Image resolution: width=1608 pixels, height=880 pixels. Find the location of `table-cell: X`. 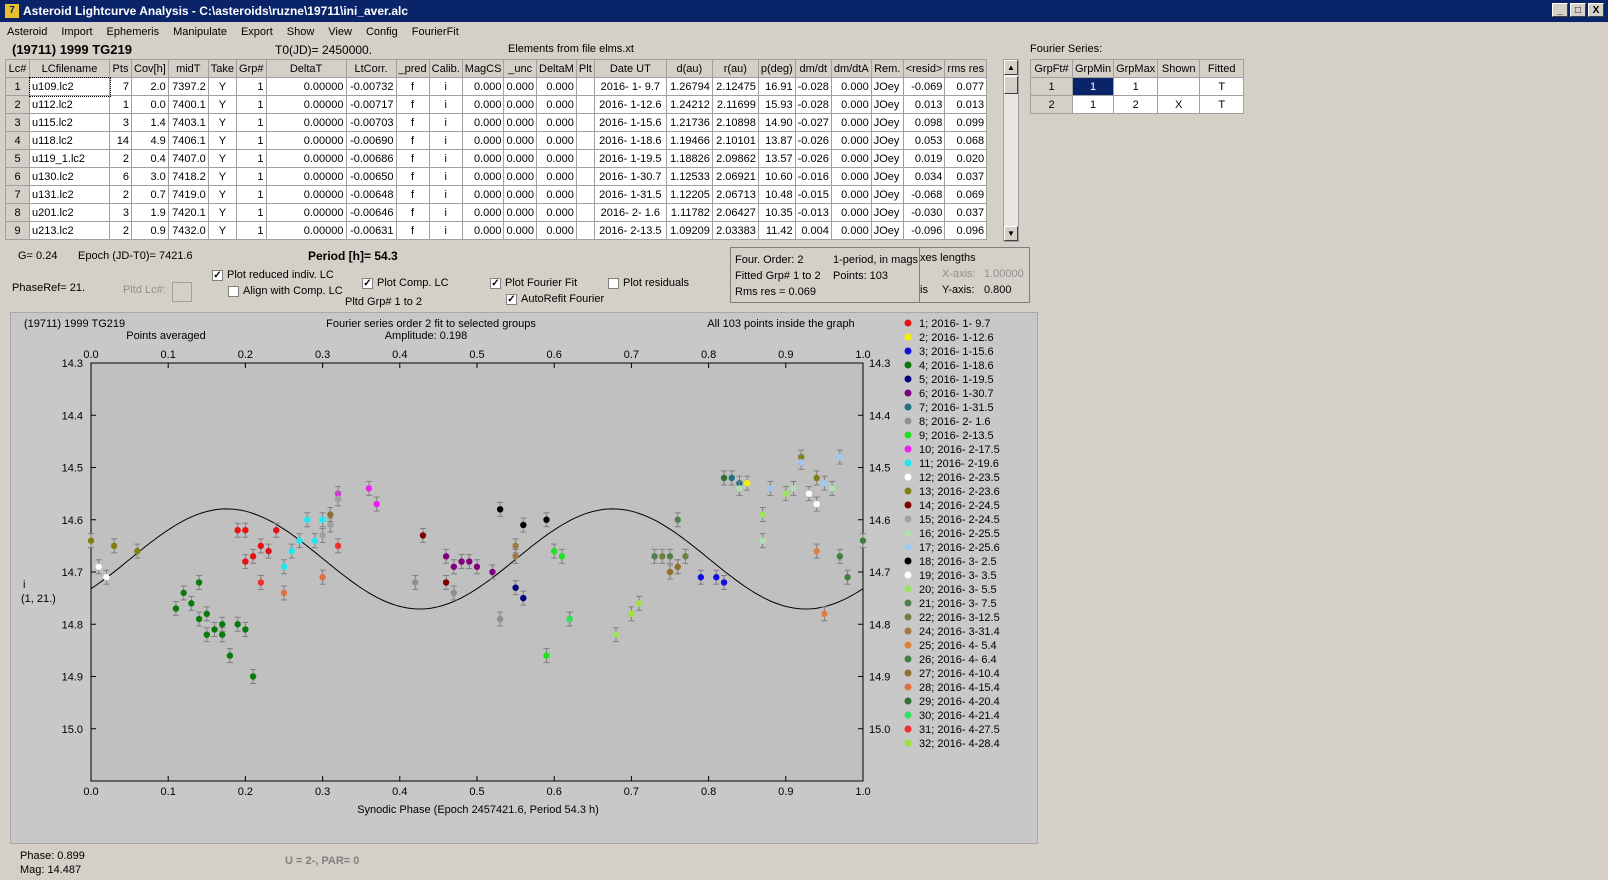

table-cell: X is located at coordinates (1179, 104).